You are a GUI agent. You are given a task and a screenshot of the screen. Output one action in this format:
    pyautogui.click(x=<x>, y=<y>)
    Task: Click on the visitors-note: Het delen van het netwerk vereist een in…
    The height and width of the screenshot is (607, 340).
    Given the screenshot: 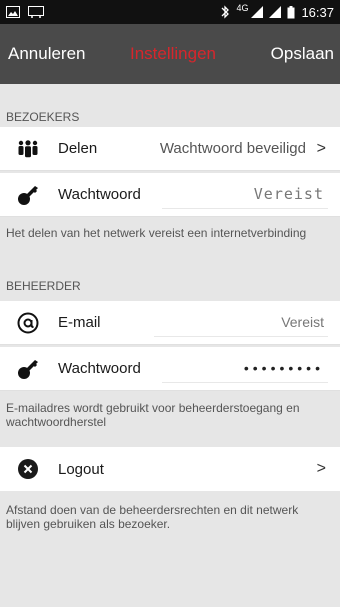 What is the action you would take?
    pyautogui.click(x=156, y=233)
    